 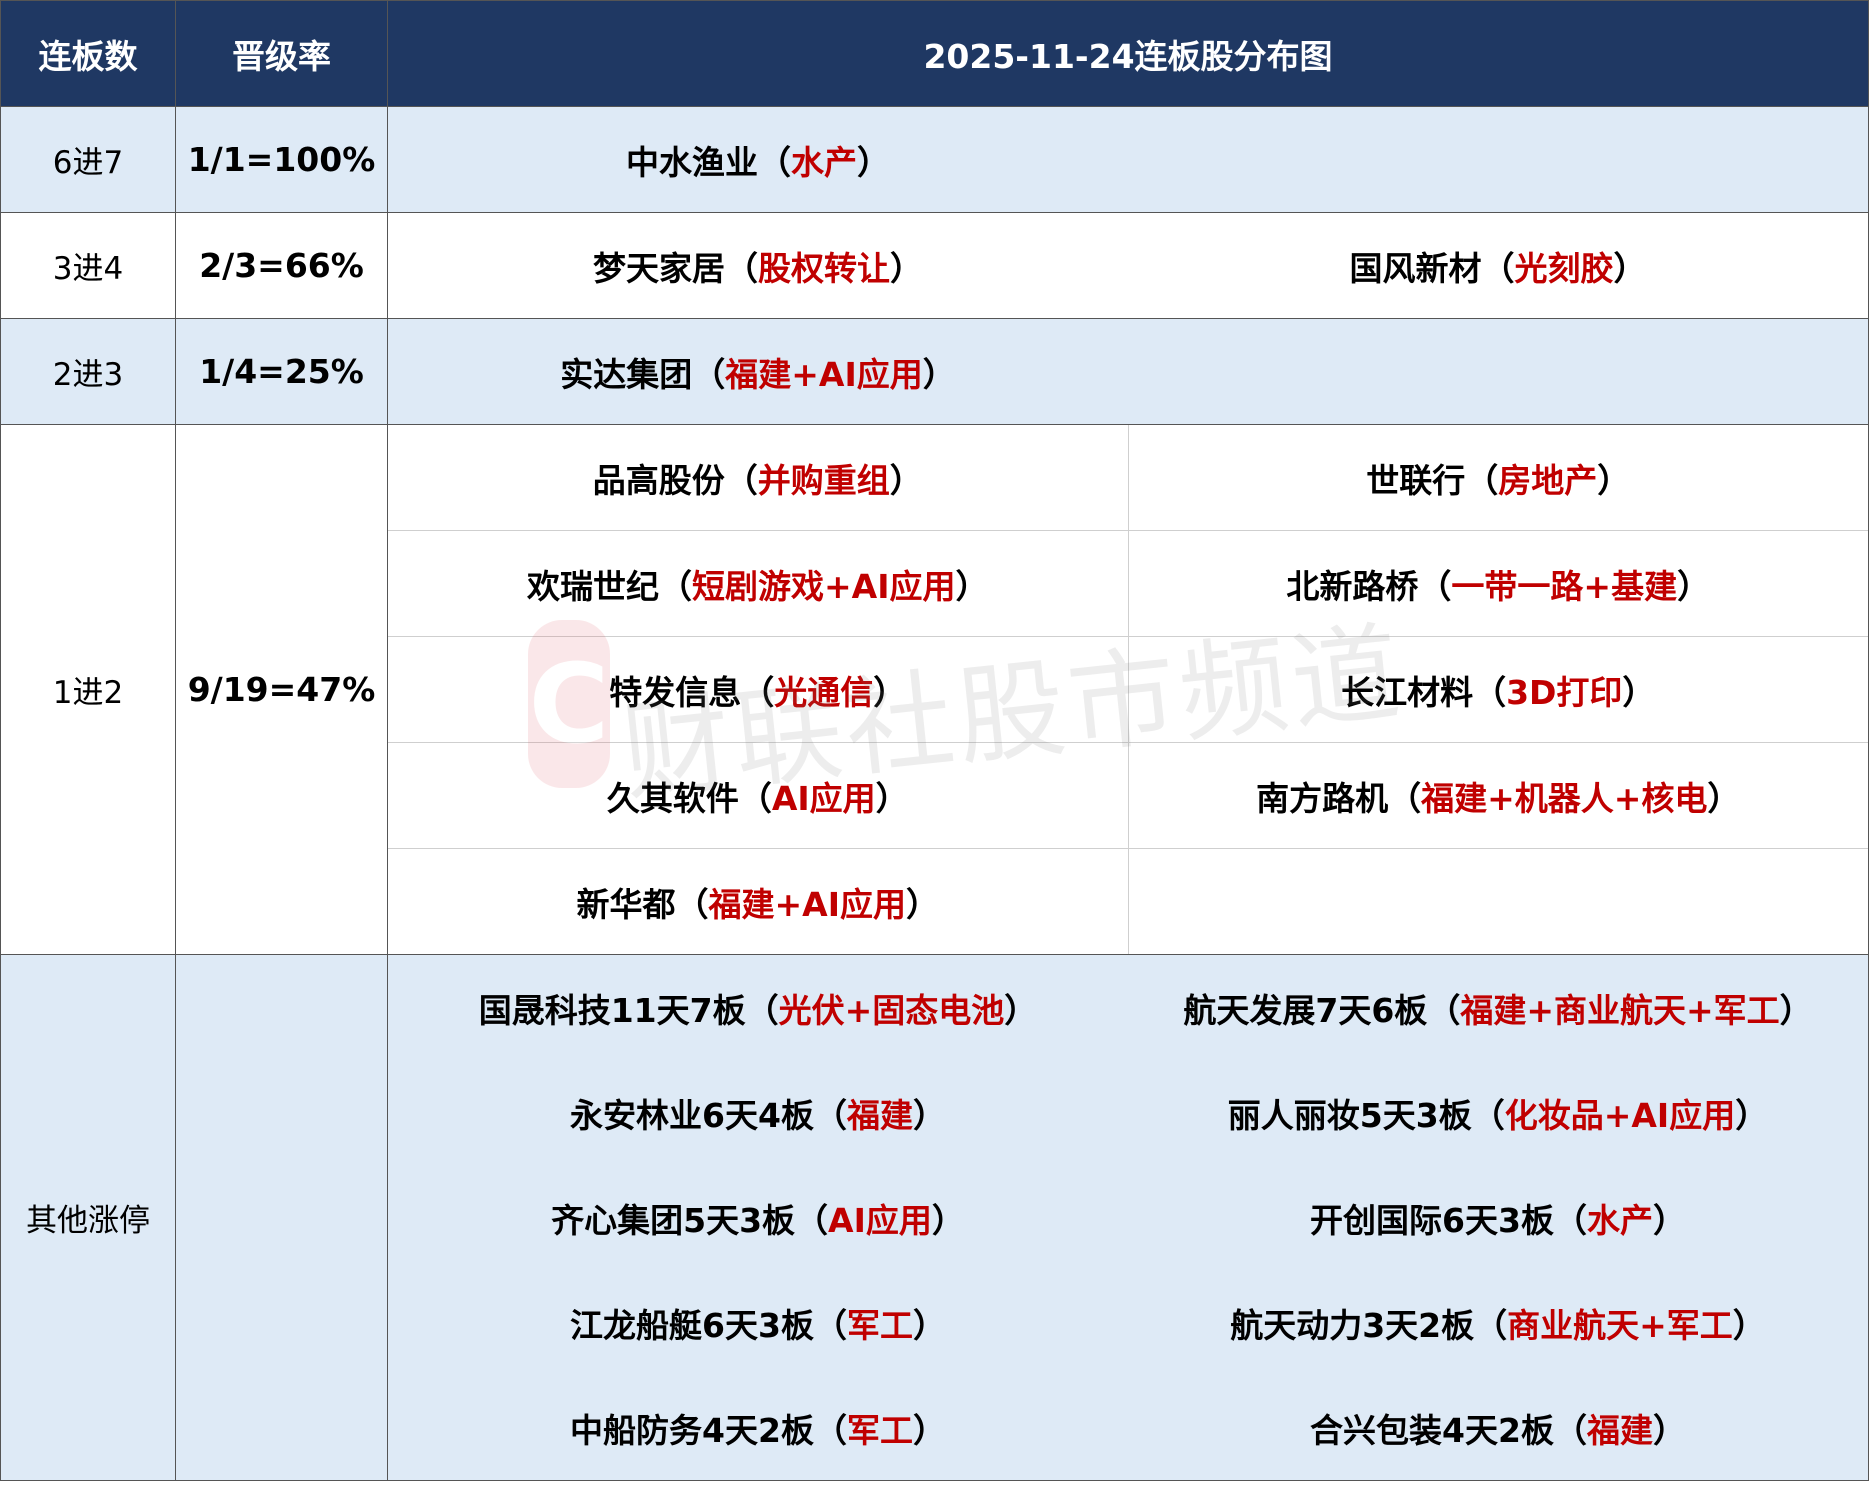 I want to click on stock-entry: 南方路机（福建+机器人+核电）, so click(x=1498, y=798).